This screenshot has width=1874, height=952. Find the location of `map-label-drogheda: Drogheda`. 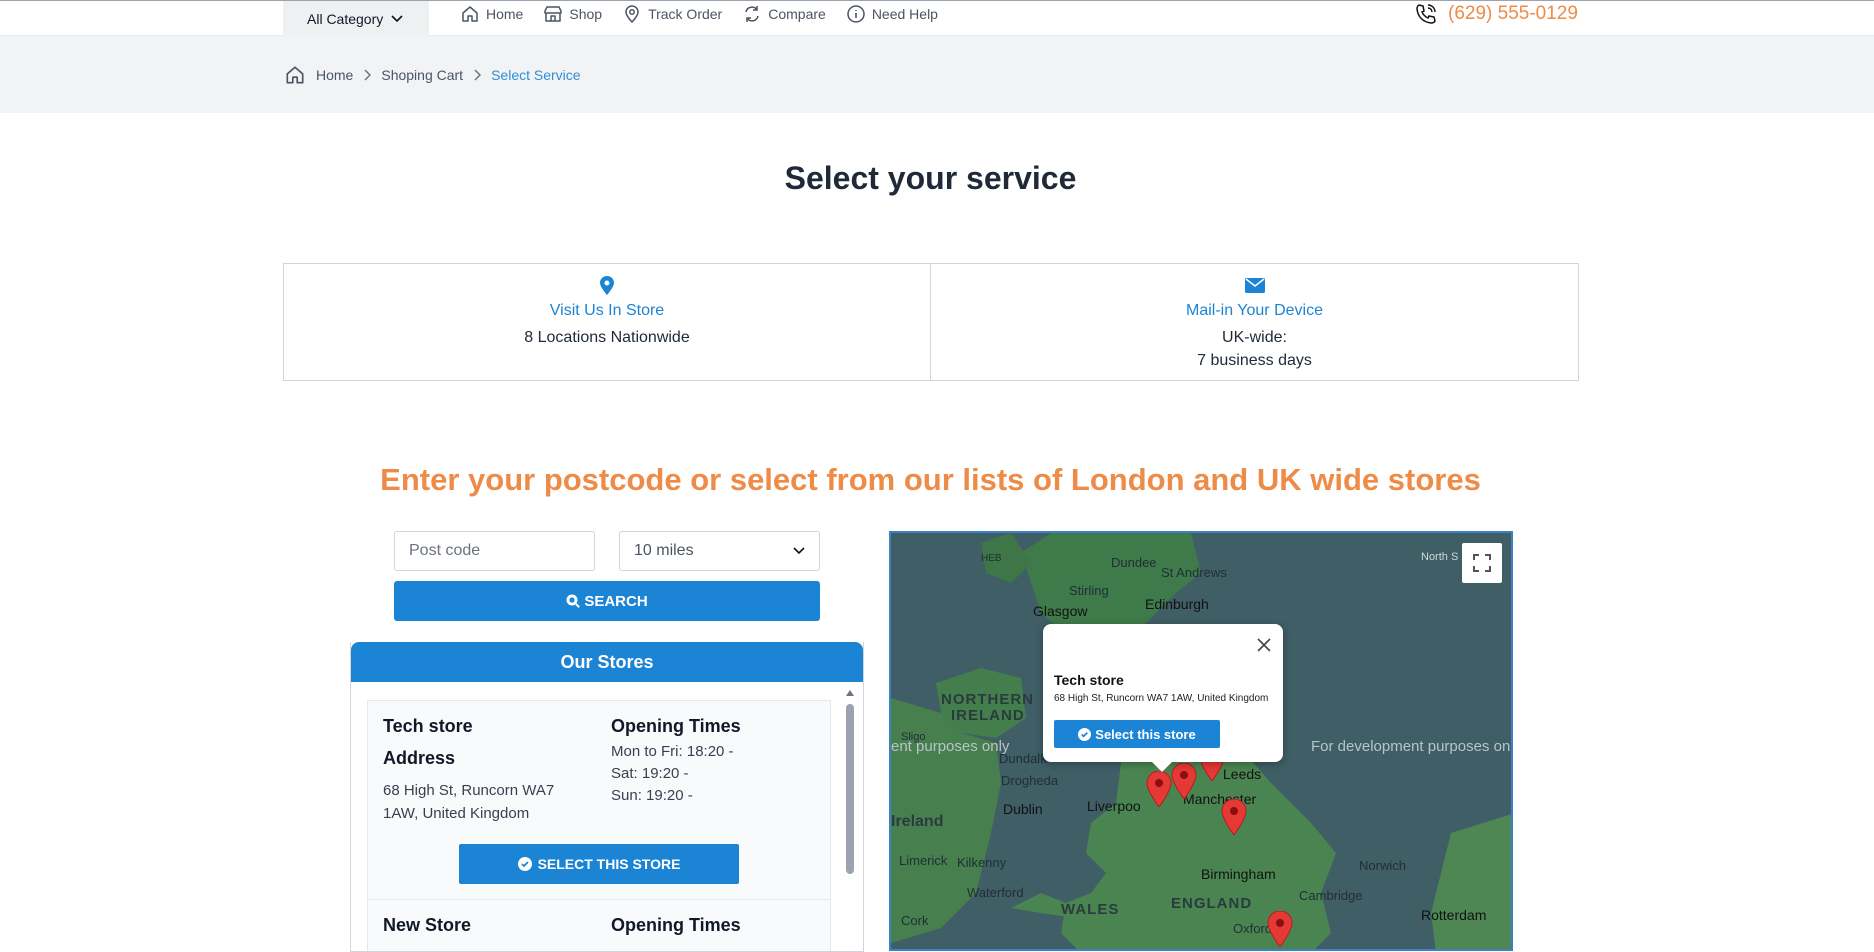

map-label-drogheda: Drogheda is located at coordinates (1030, 780).